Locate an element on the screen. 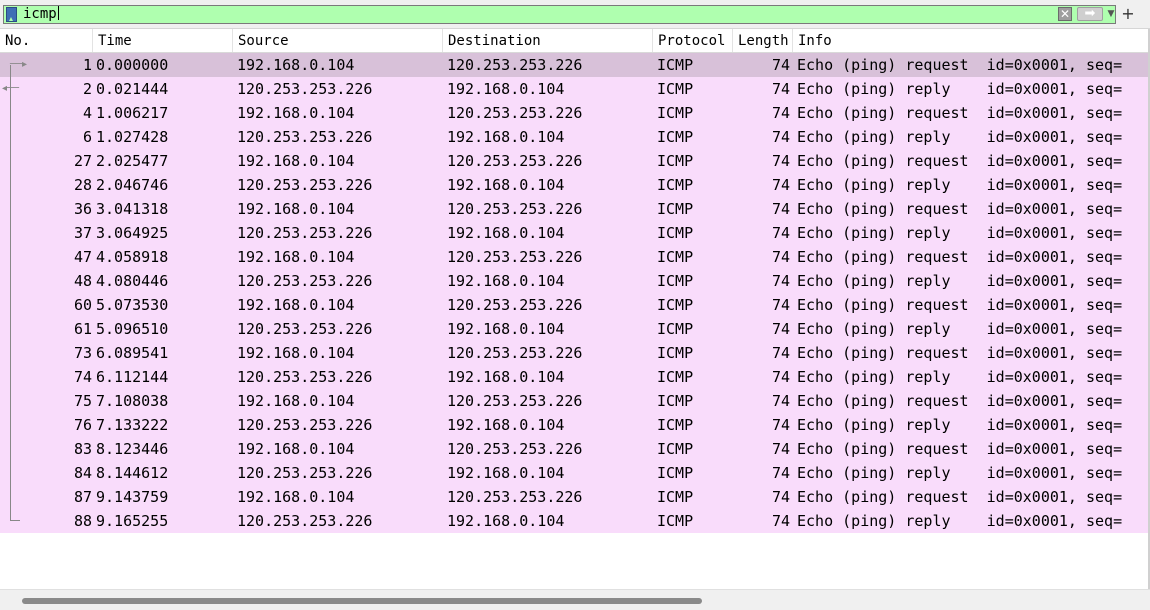 The width and height of the screenshot is (1150, 610). cell-no: 74 is located at coordinates (82, 377).